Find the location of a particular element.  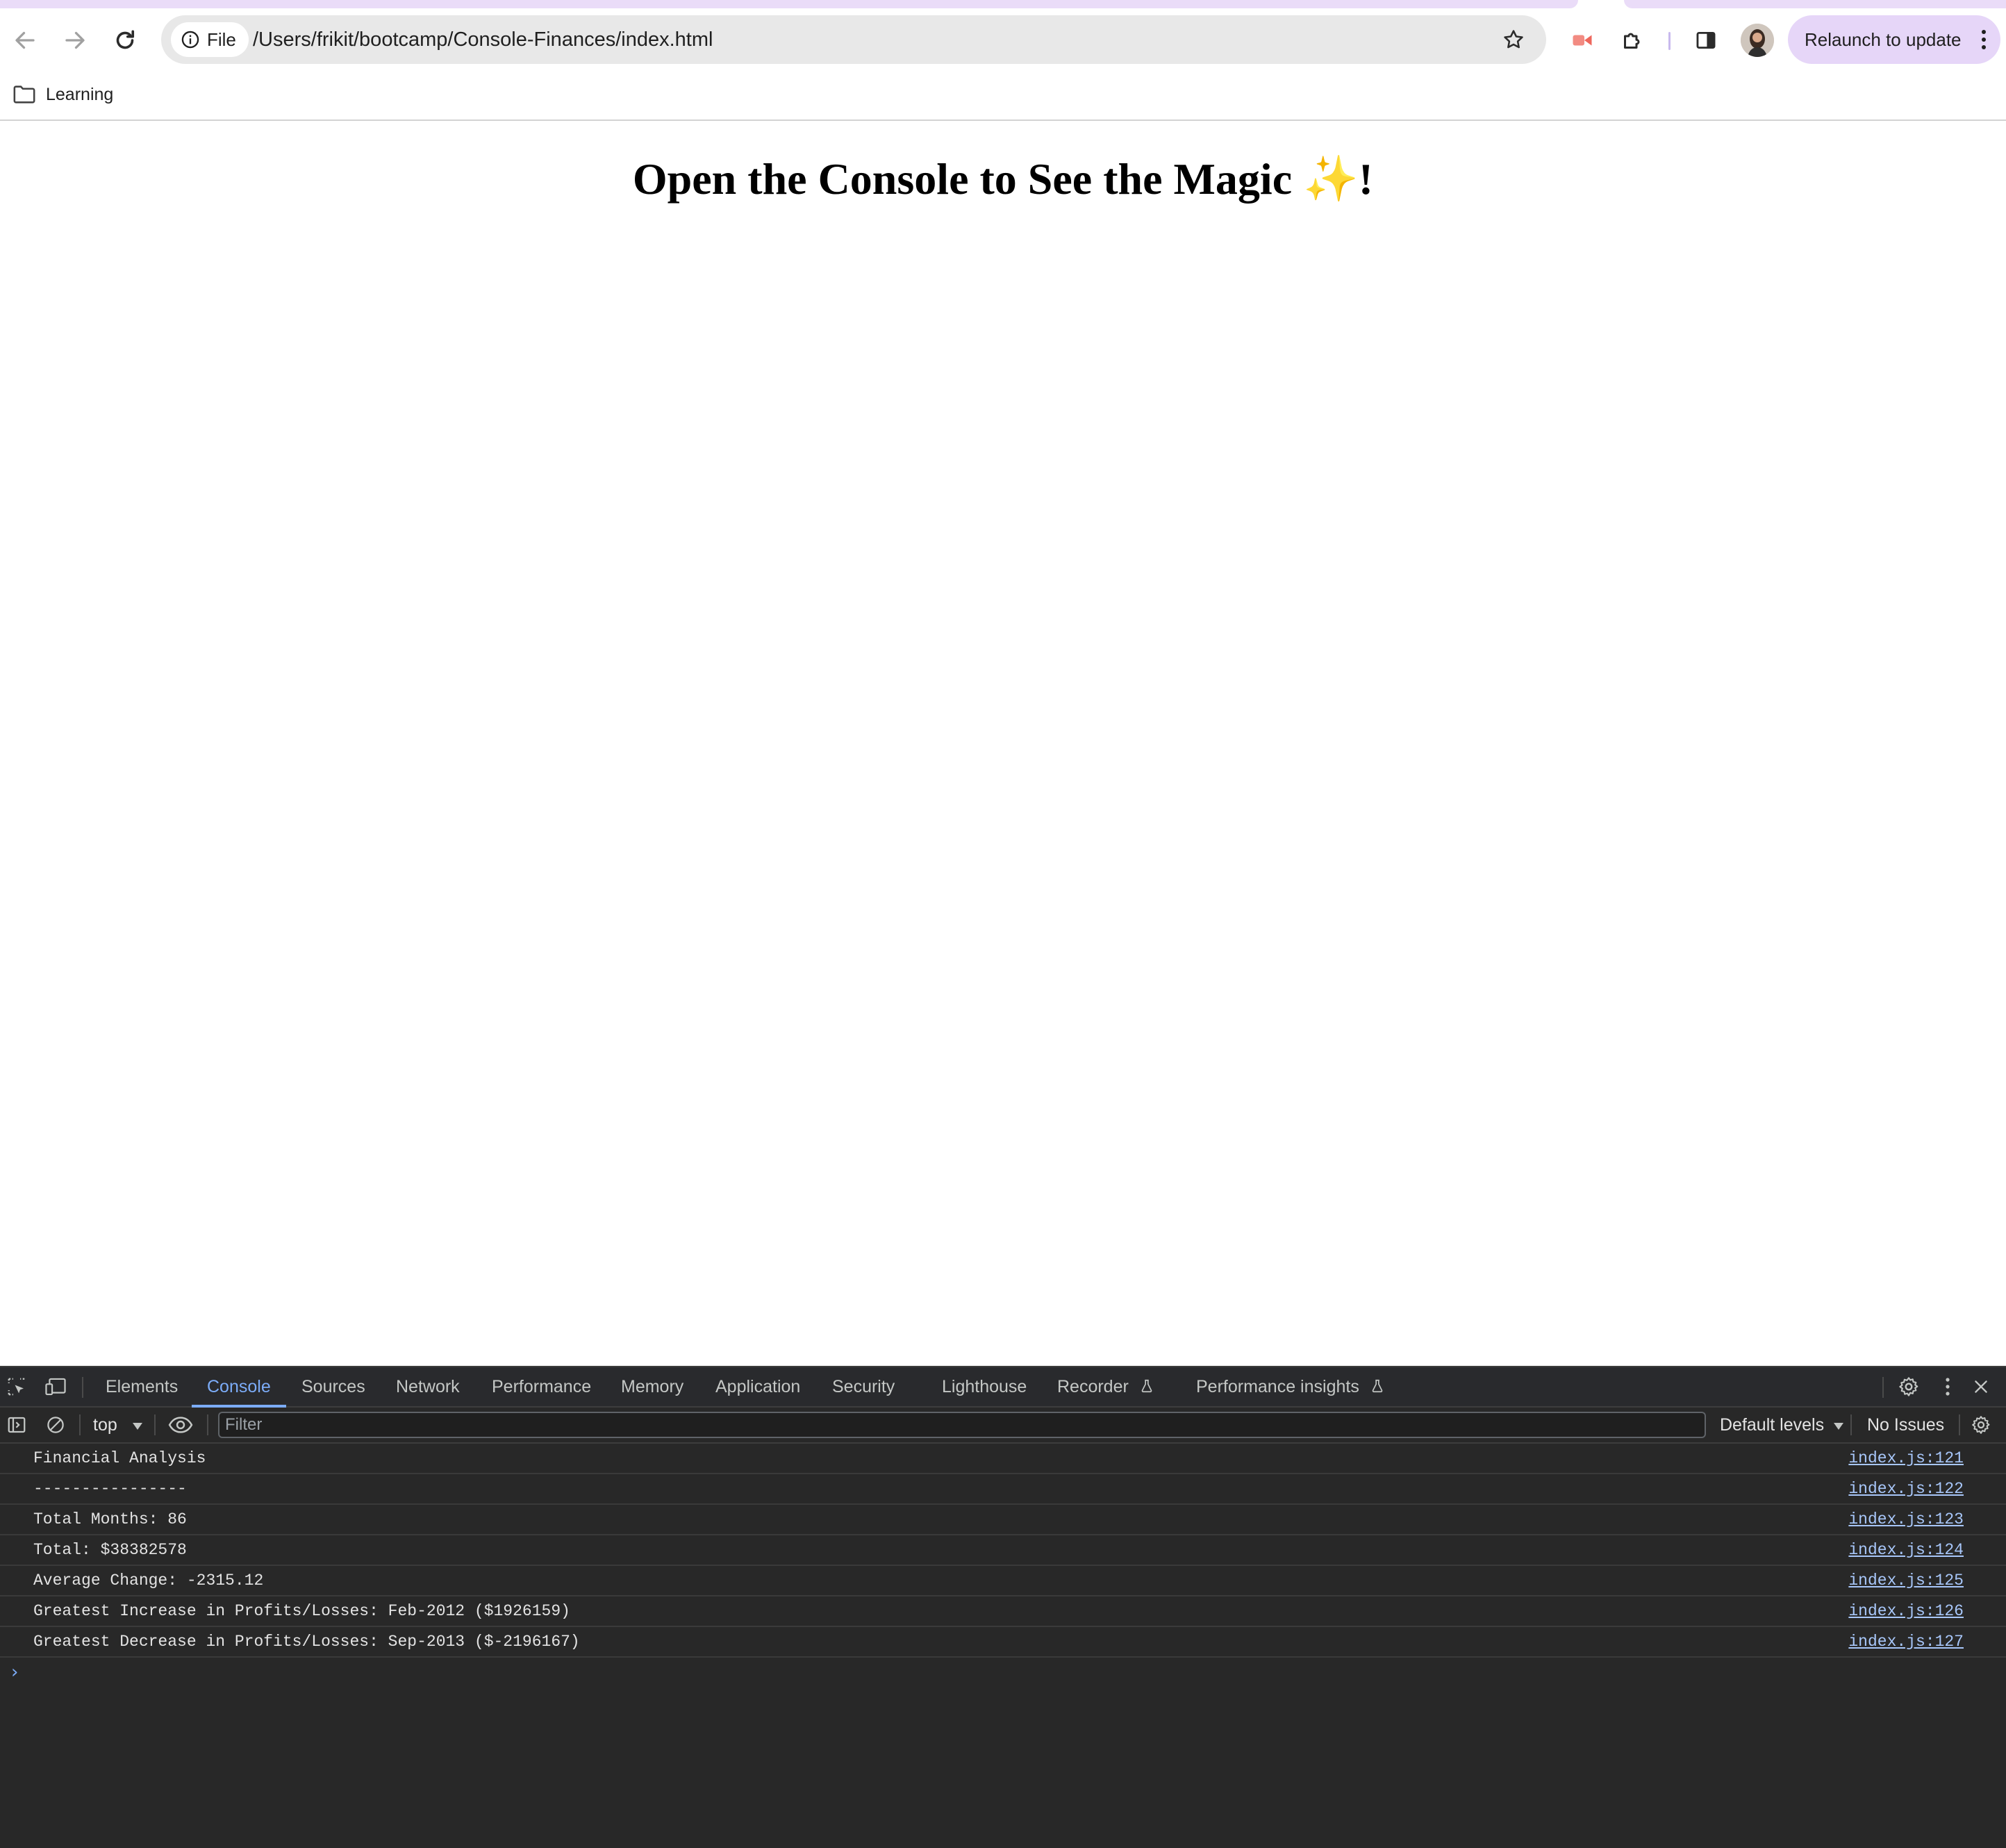

context-label: top is located at coordinates (105, 1425).